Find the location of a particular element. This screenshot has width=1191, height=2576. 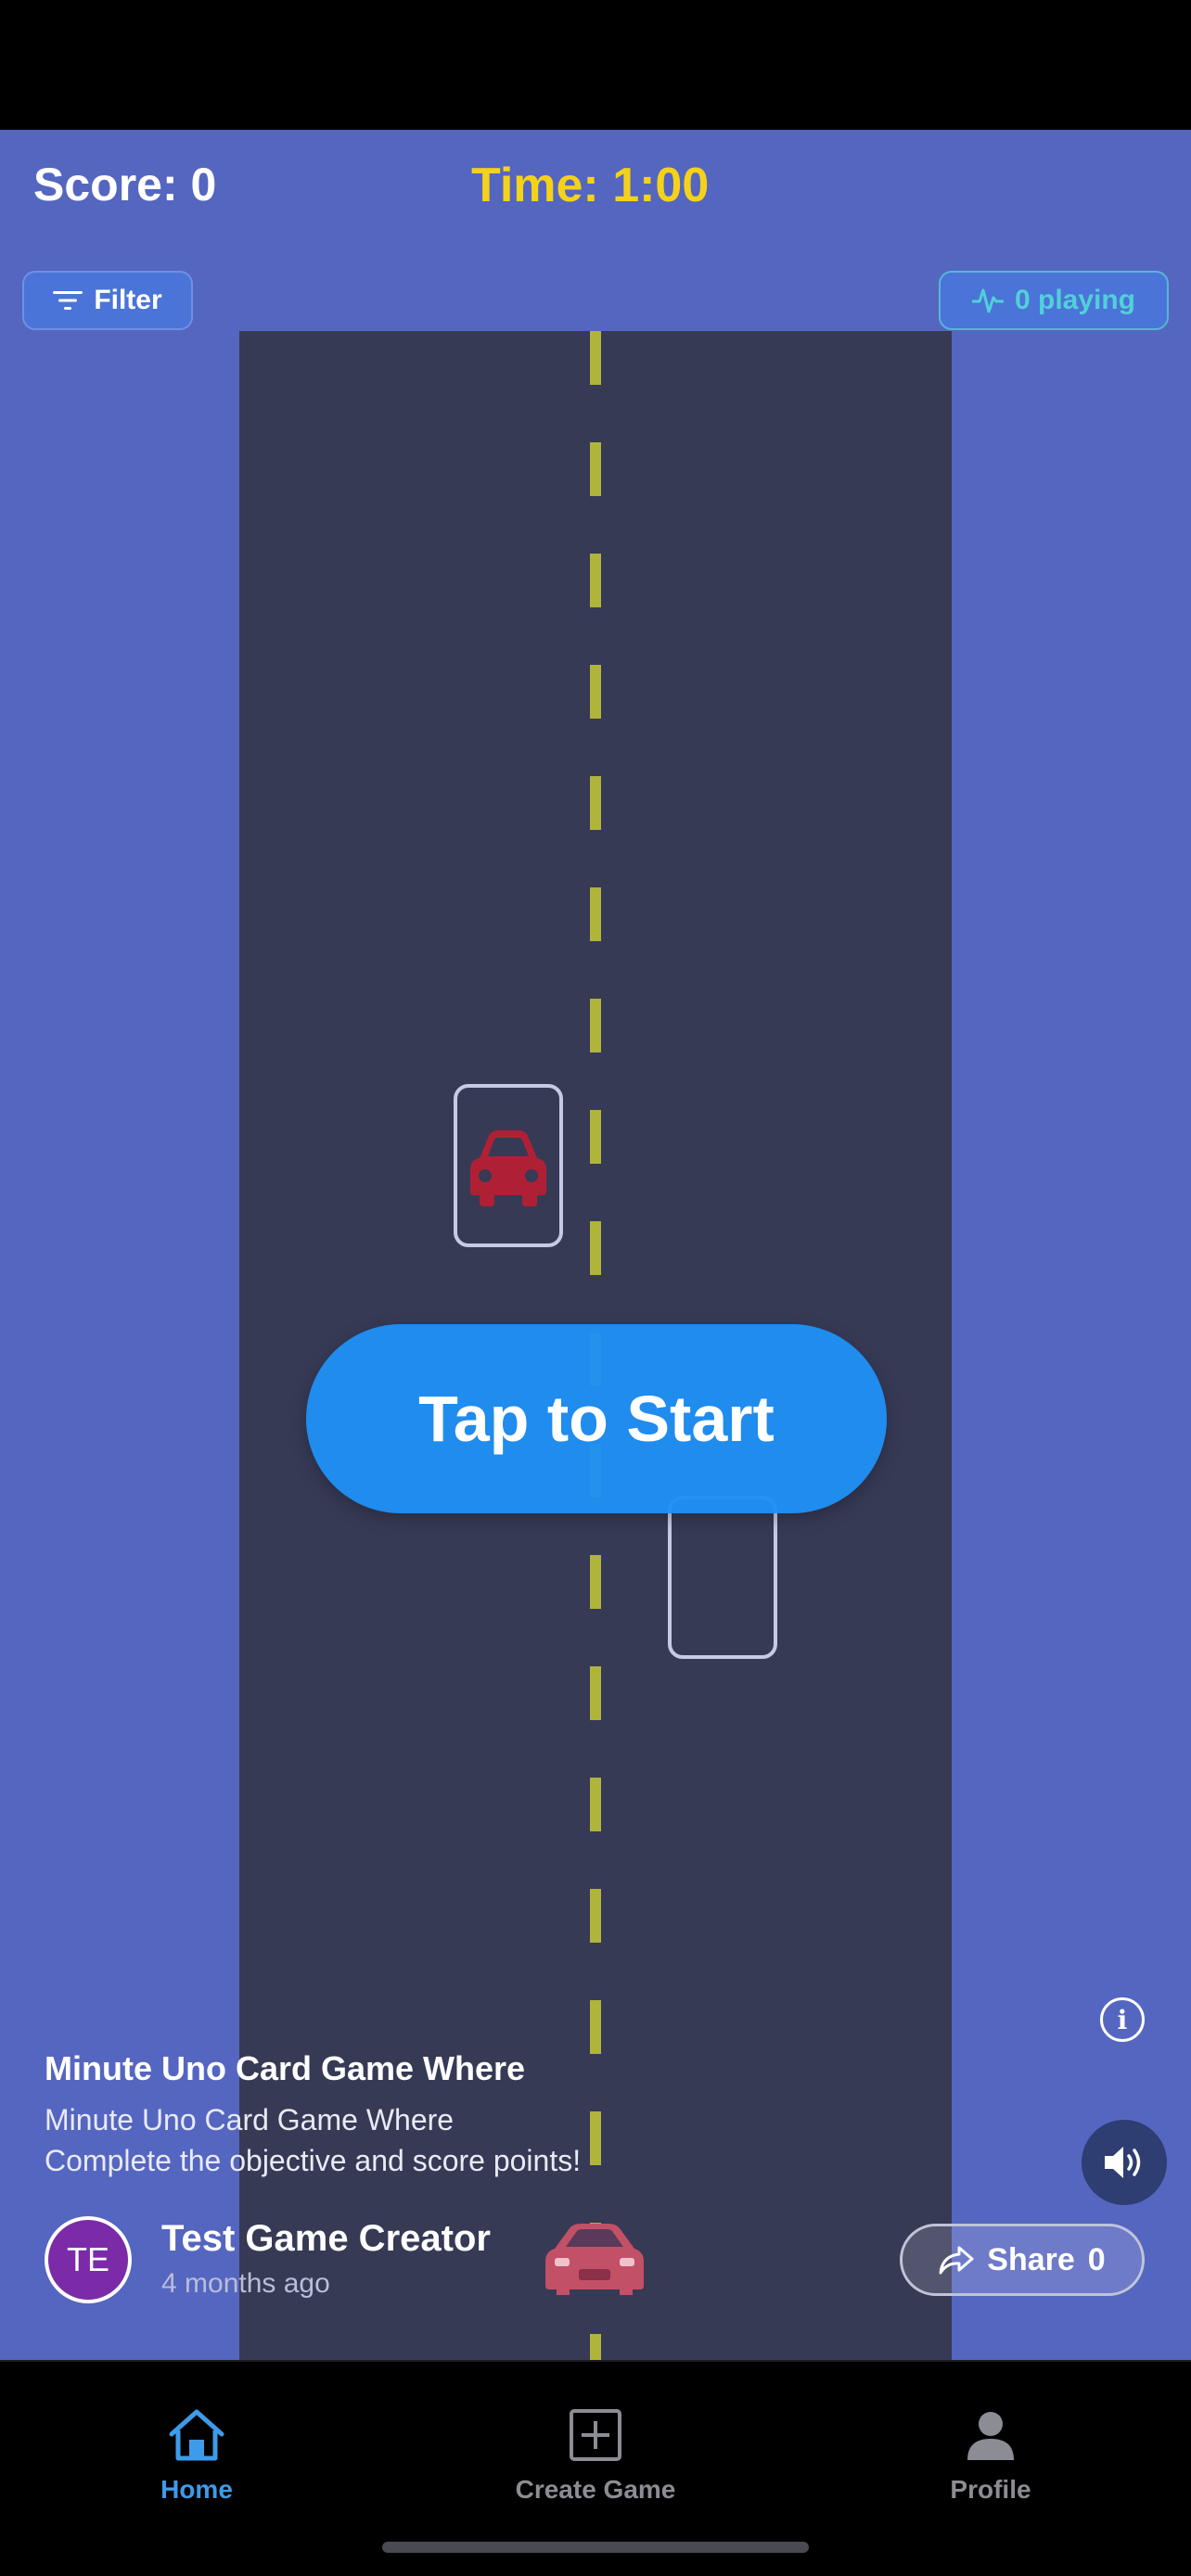

tab-label: Profile is located at coordinates (990, 2489).